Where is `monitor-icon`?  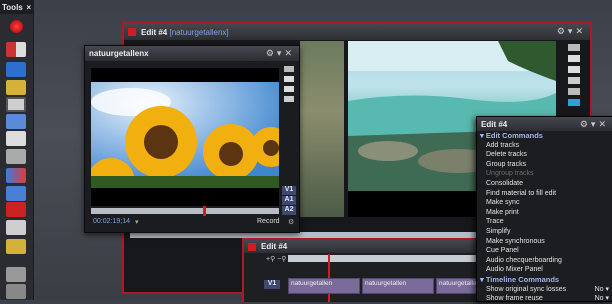
monitor-icon is located at coordinates (16, 104).